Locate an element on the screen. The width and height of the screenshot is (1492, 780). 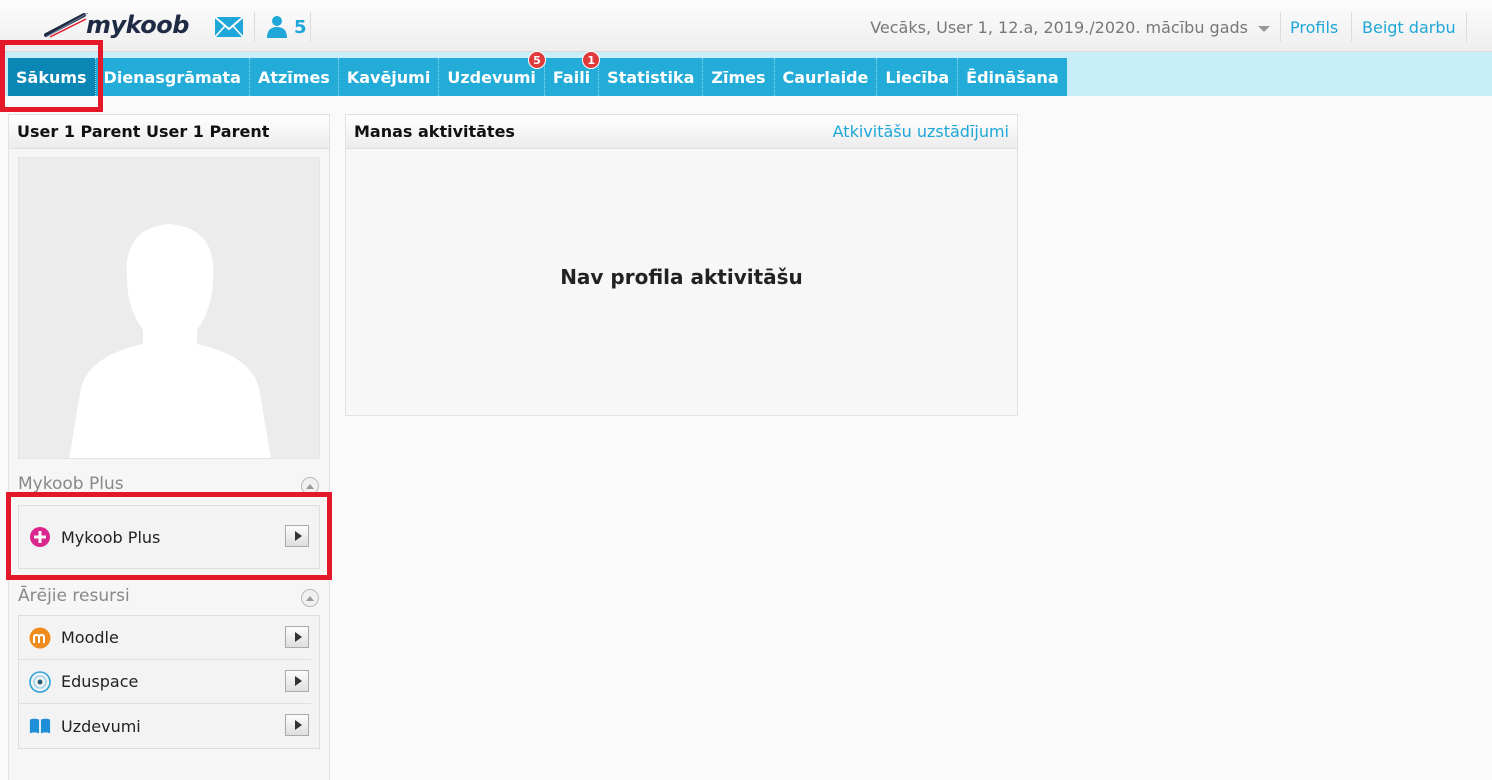
tab-label: Uzdevumi is located at coordinates (491, 77).